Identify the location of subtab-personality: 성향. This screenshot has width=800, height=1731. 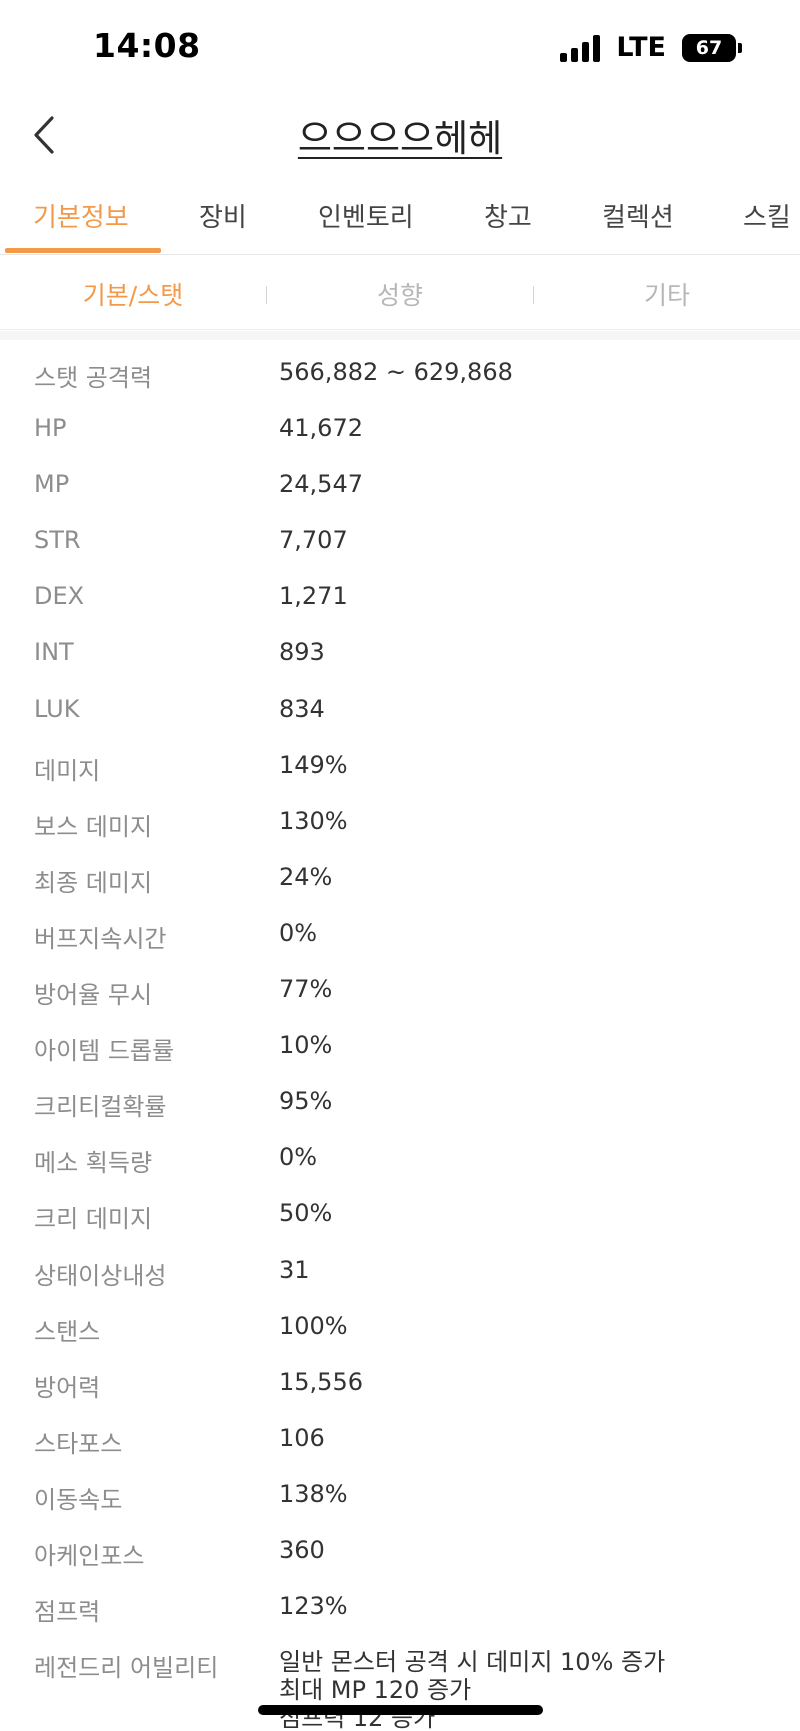
(400, 294).